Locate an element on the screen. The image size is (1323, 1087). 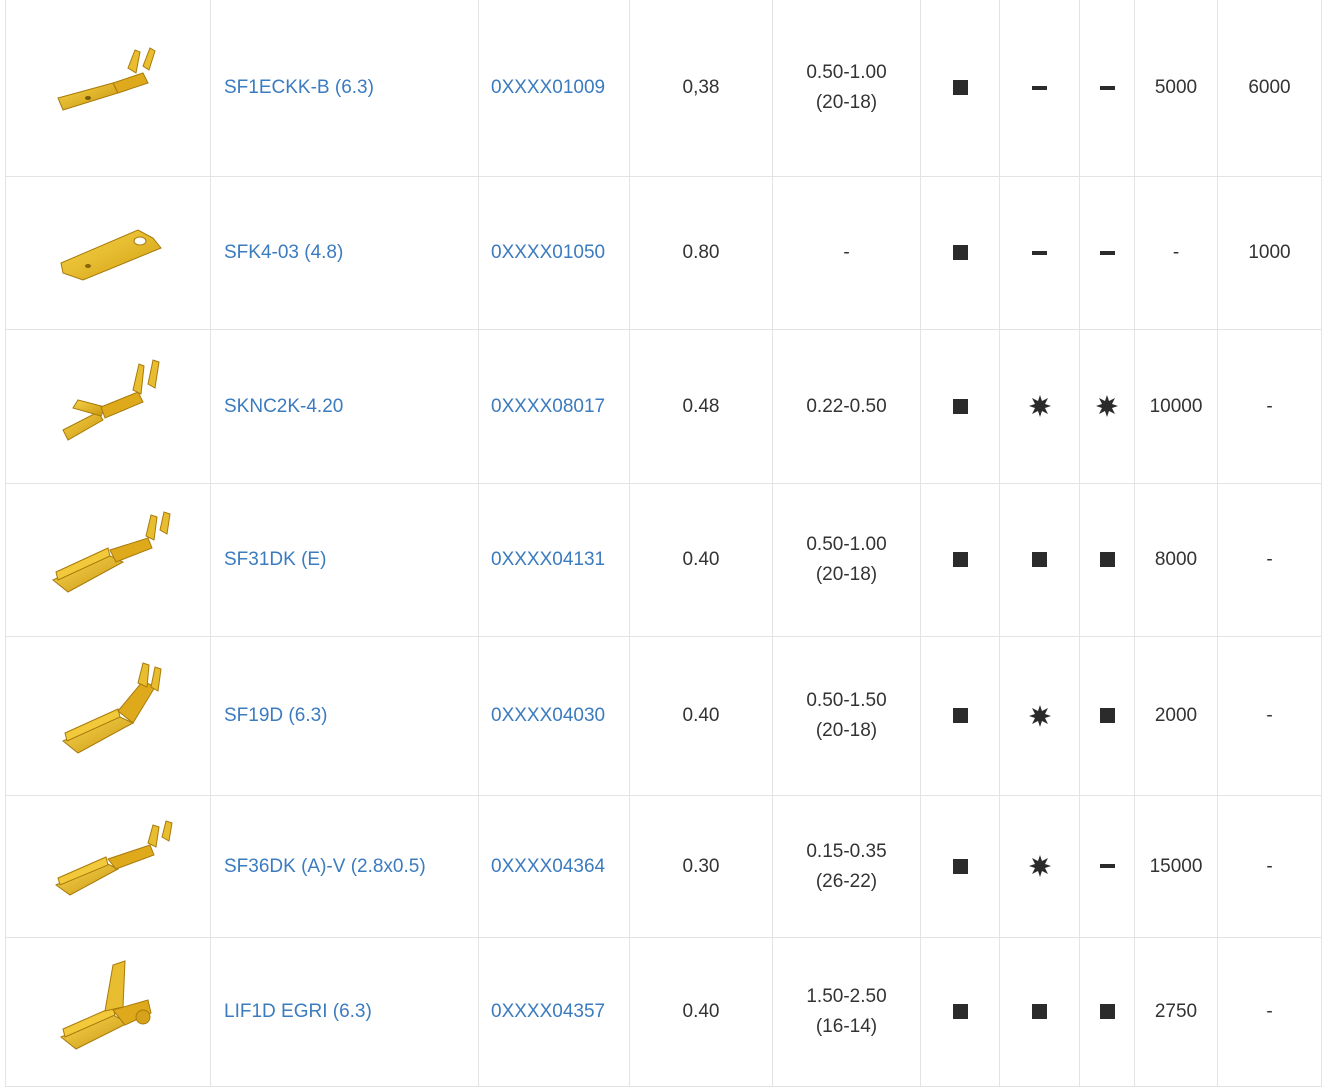
product-name-link: SFK4-03 (4.8) is located at coordinates (283, 252).